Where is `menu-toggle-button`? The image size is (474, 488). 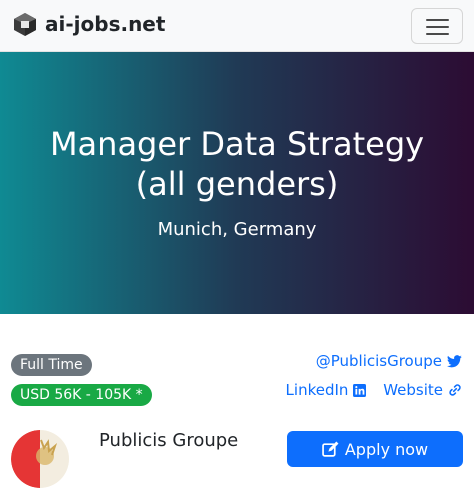 menu-toggle-button is located at coordinates (437, 26).